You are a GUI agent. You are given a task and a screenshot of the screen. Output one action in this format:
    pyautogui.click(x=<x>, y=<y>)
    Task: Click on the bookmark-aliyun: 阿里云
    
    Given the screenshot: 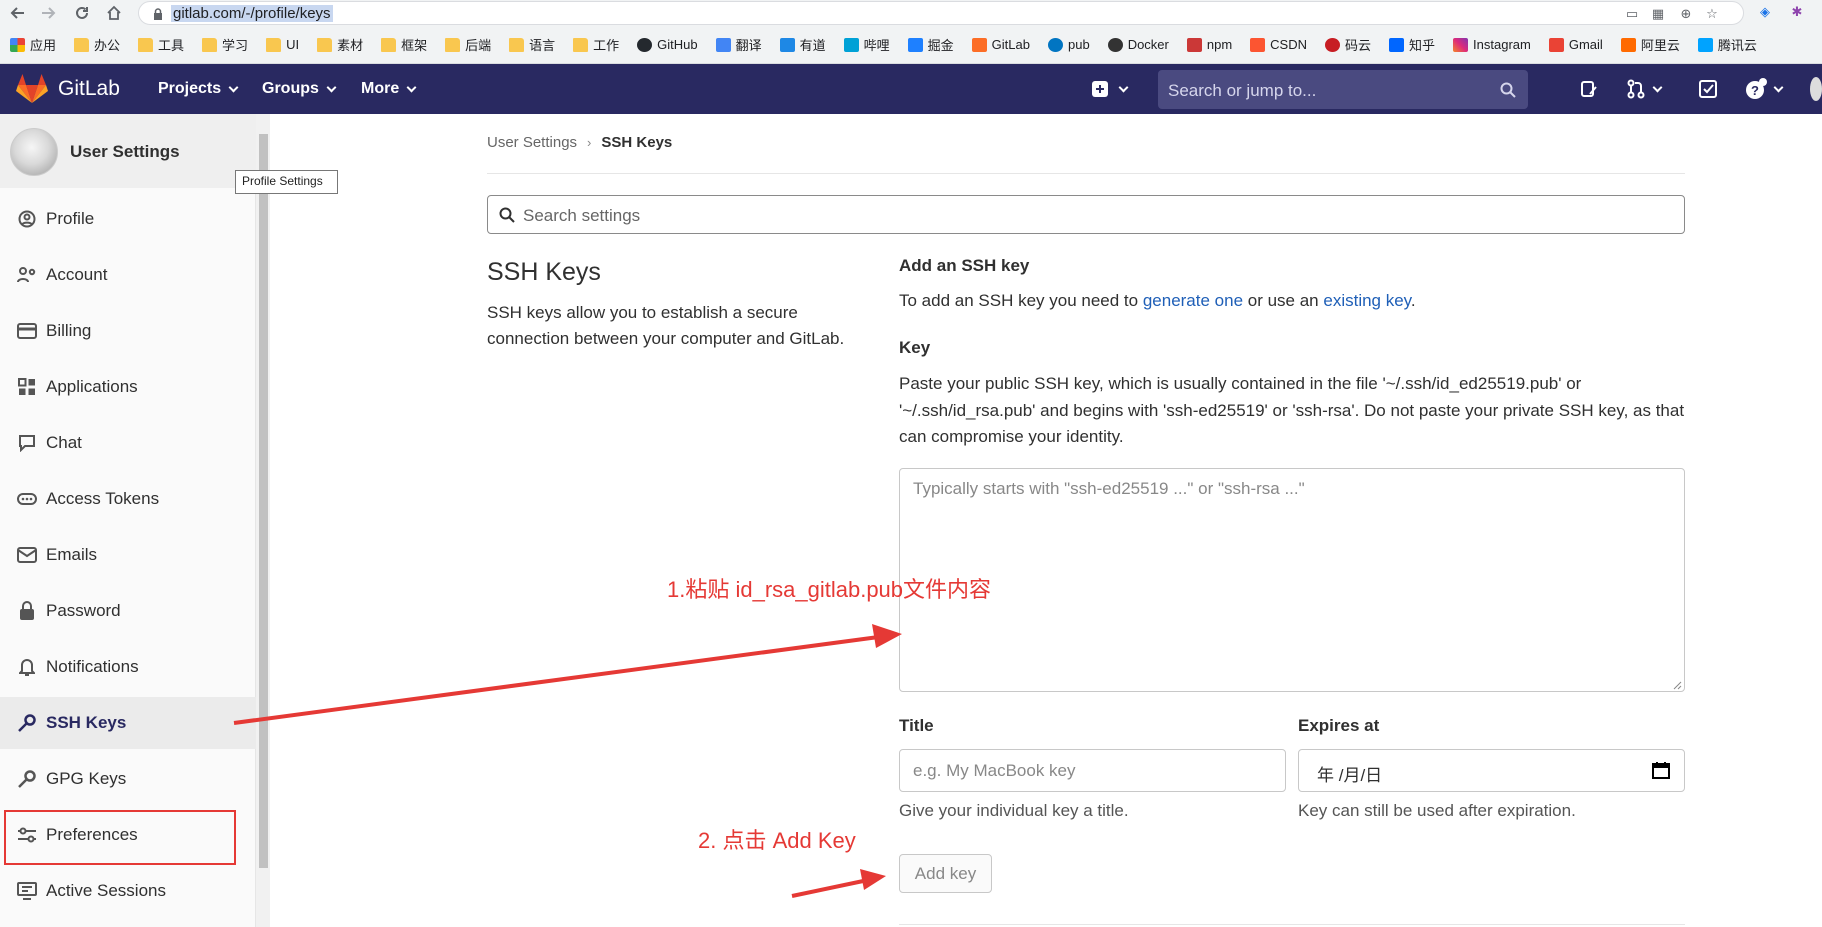 What is the action you would take?
    pyautogui.click(x=1650, y=44)
    